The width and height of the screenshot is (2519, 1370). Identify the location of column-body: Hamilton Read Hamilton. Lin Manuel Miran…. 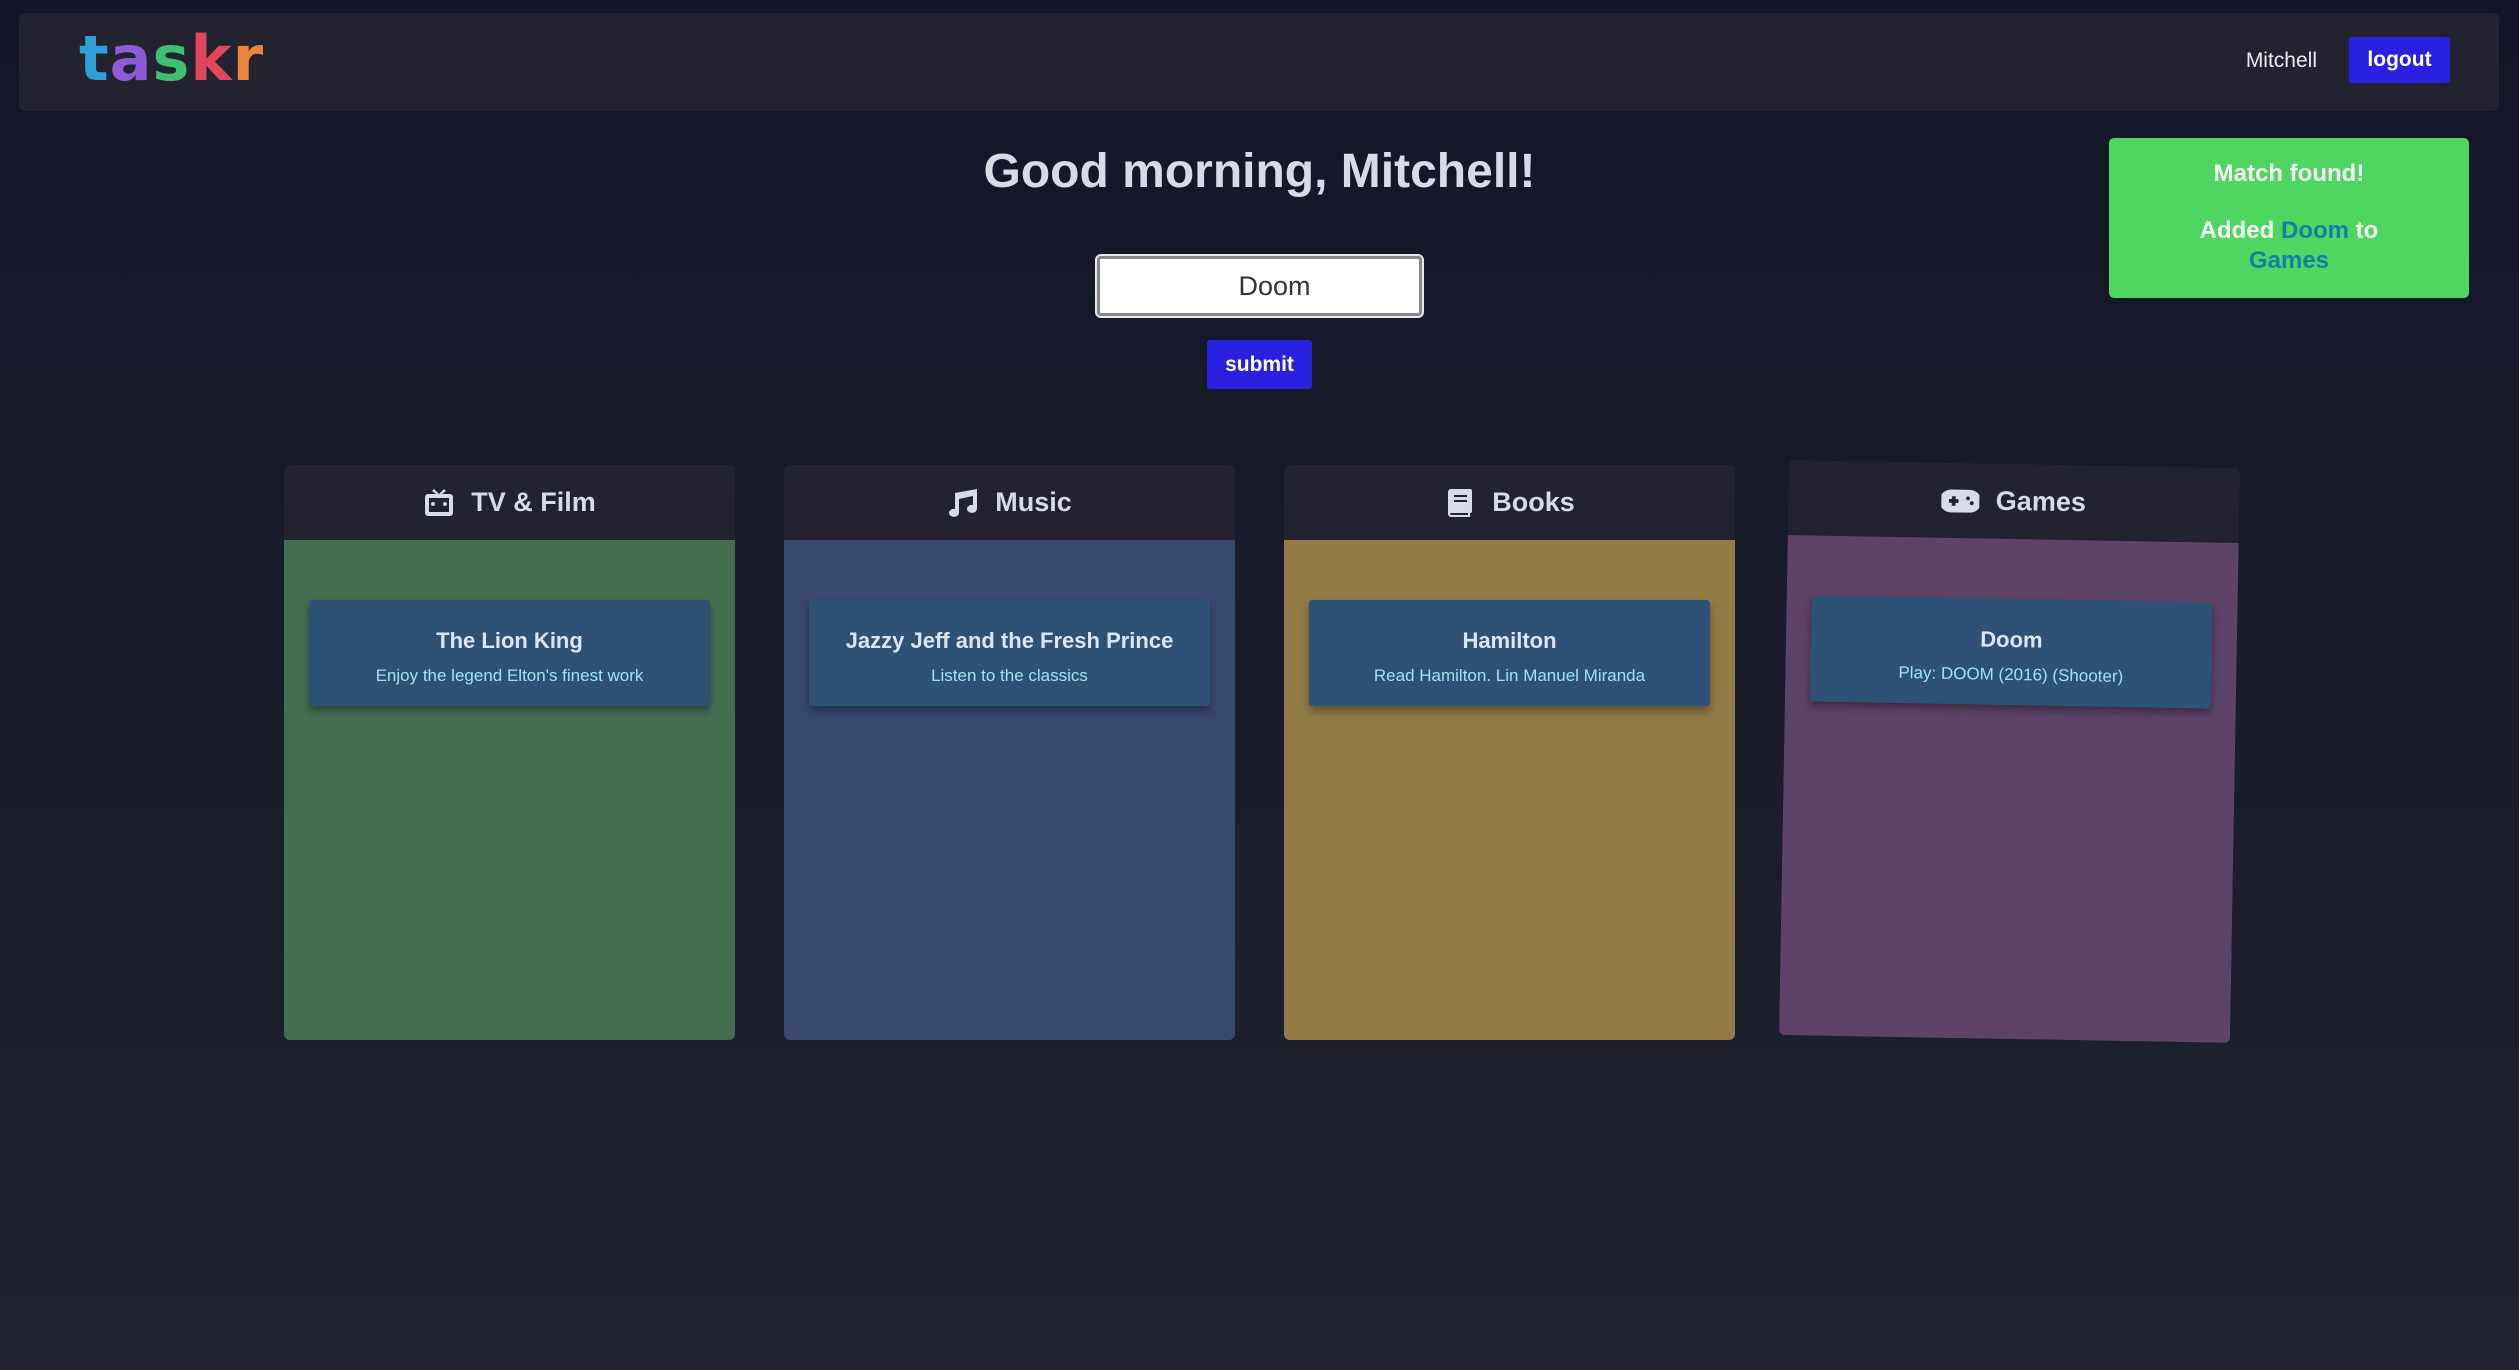
(1509, 790).